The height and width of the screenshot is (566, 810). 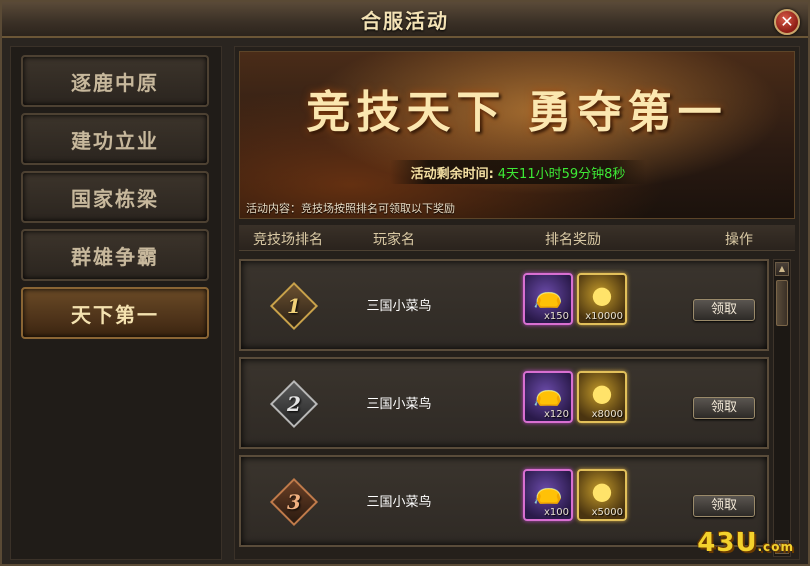 I want to click on site-watermark-logo: 43U.com, so click(x=745, y=543).